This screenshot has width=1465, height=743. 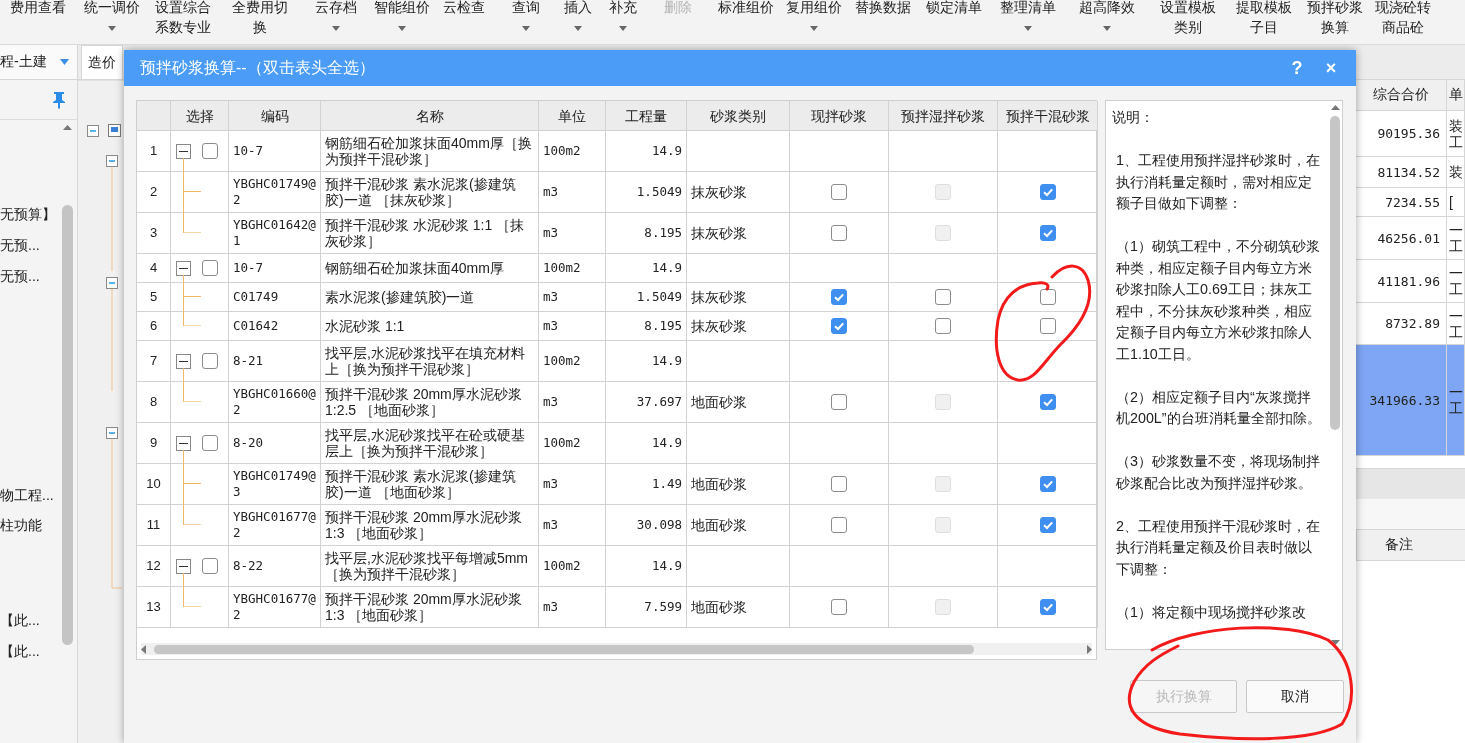 I want to click on tree-item: 柱功能, so click(x=30, y=525).